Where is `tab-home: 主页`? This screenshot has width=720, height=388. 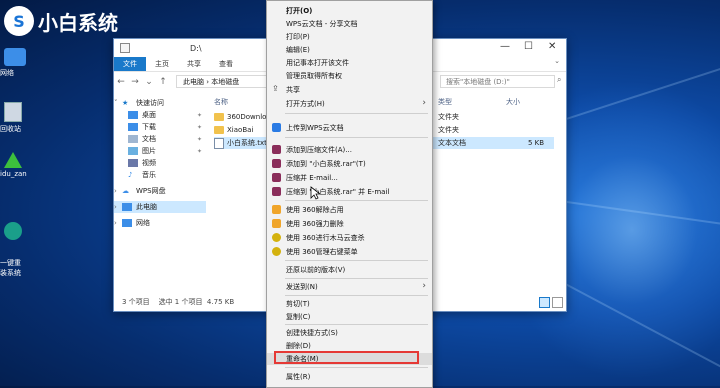 tab-home: 主页 is located at coordinates (162, 64).